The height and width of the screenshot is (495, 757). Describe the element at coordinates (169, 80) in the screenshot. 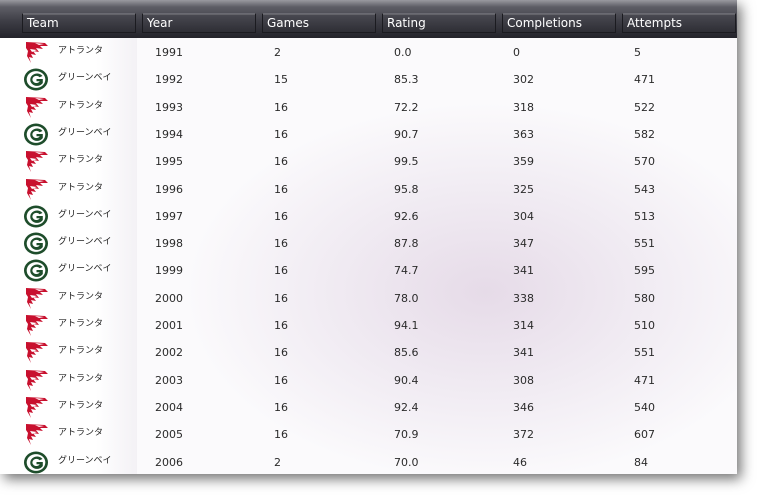

I see `year-cell: 1992` at that location.